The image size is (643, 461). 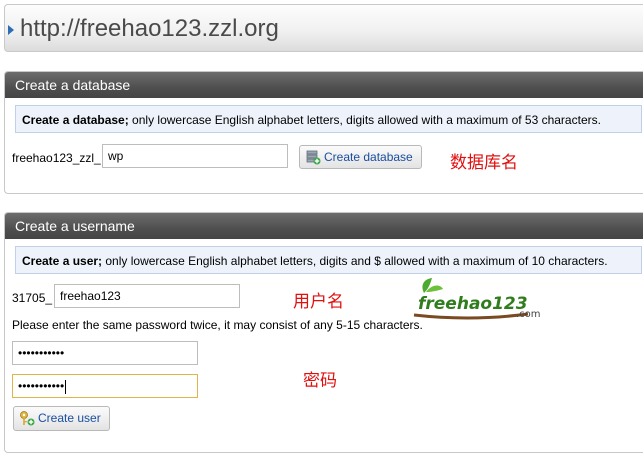 What do you see at coordinates (473, 304) in the screenshot?
I see `logo-text: freehao123` at bounding box center [473, 304].